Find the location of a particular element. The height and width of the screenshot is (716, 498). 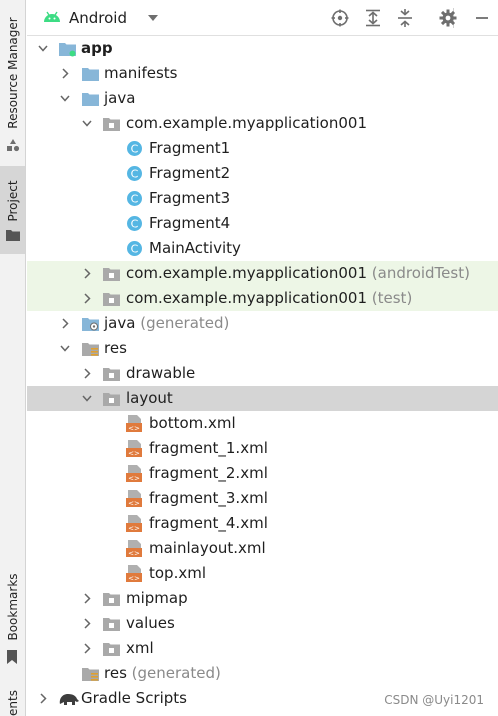

bottom-partial-tab: ents is located at coordinates (12, 701).